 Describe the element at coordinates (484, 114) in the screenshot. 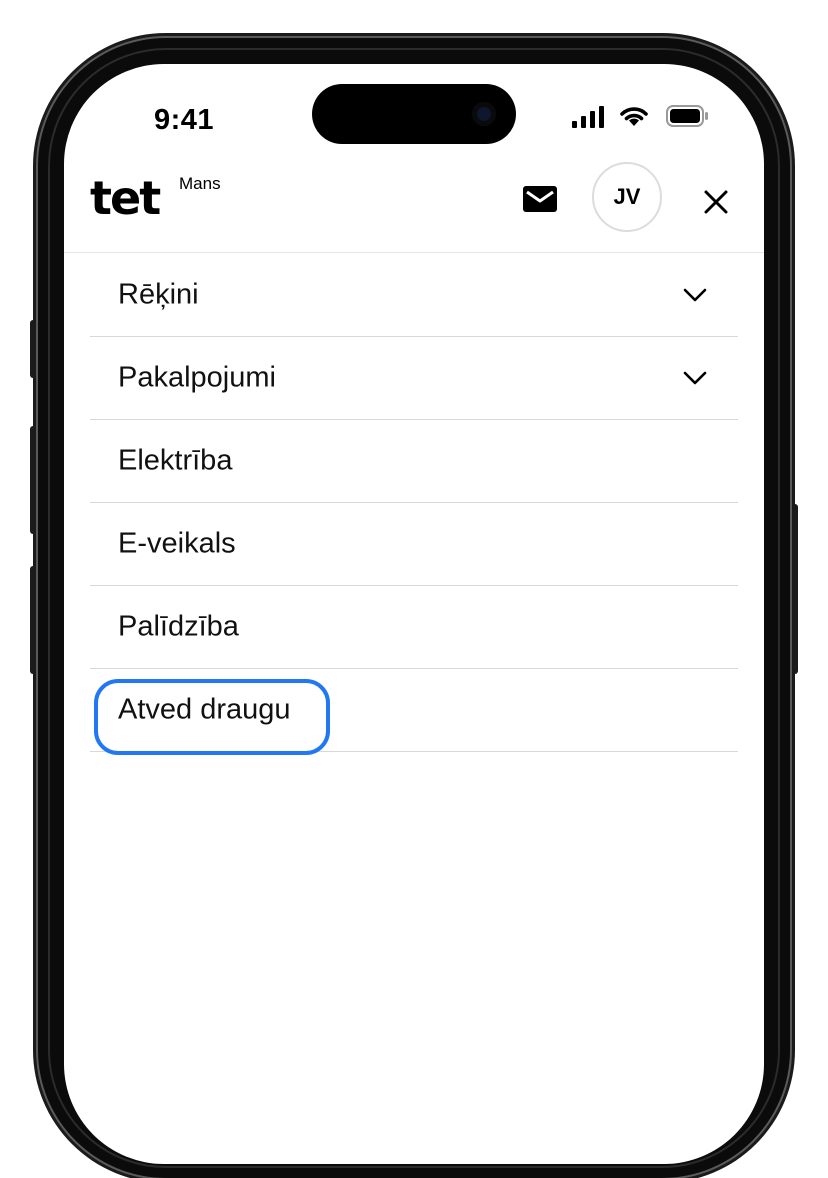

I see `camera-icon` at that location.